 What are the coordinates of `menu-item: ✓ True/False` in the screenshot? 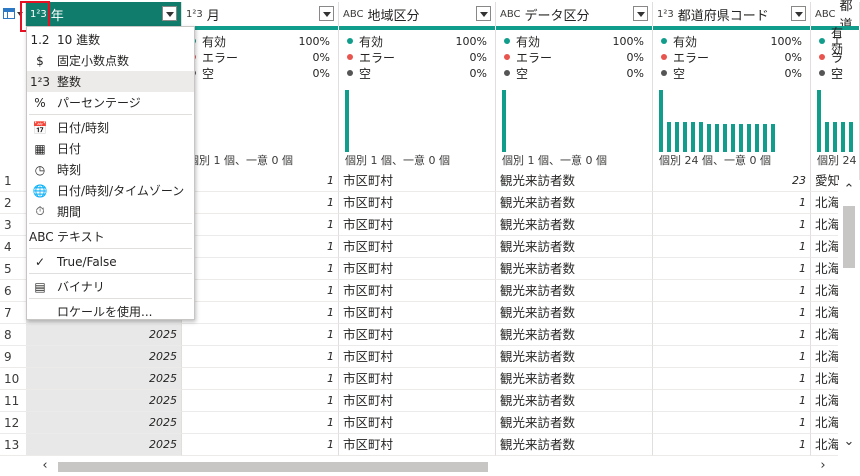 It's located at (110, 261).